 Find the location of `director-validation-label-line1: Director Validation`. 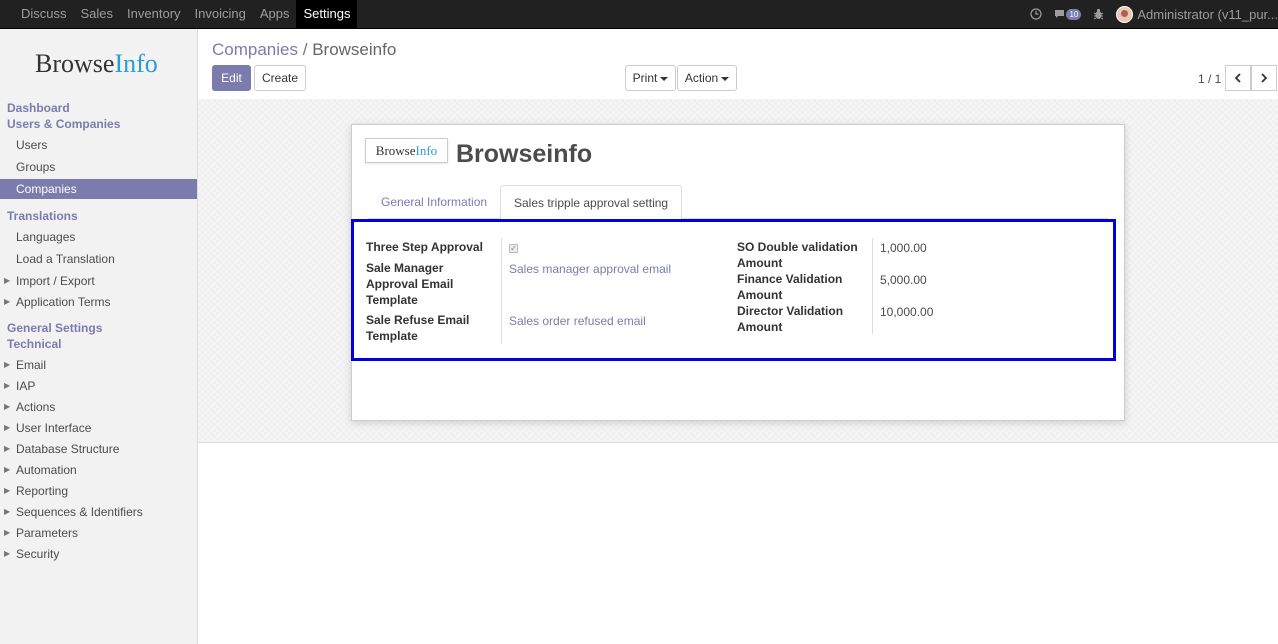

director-validation-label-line1: Director Validation is located at coordinates (790, 311).